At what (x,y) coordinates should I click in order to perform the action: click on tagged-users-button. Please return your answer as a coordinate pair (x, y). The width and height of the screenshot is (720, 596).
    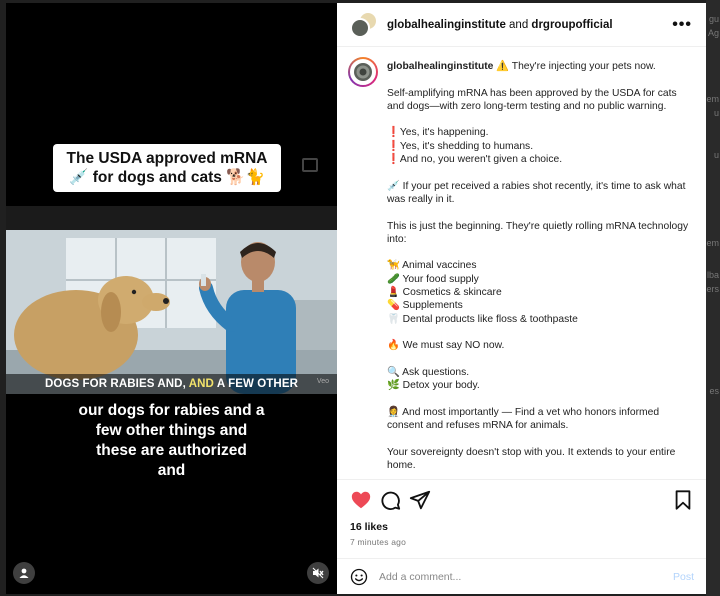
    Looking at the image, I should click on (24, 573).